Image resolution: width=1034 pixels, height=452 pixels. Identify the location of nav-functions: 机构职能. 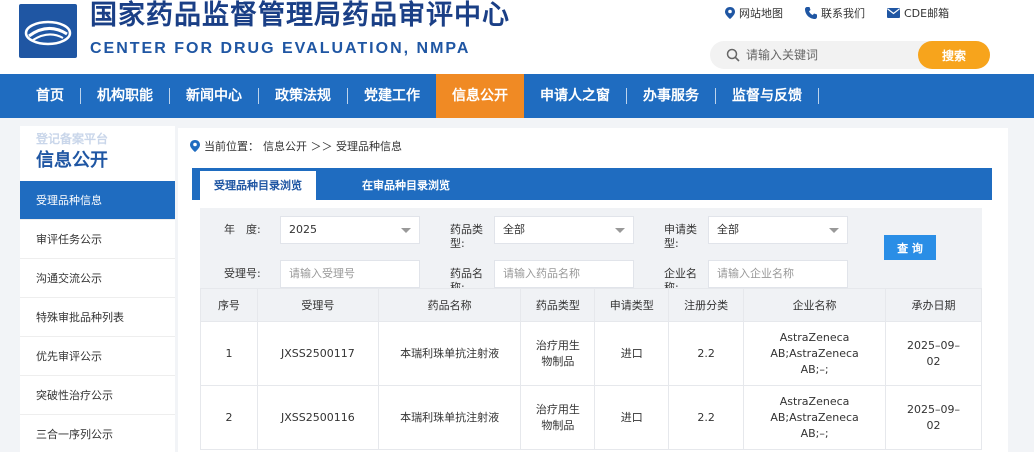
(125, 96).